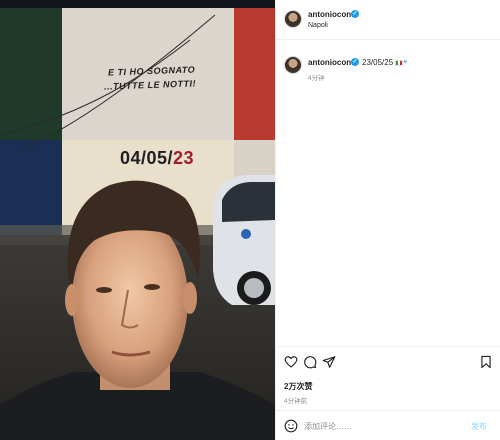 The image size is (500, 440). Describe the element at coordinates (293, 19) in the screenshot. I see `author-avatar` at that location.